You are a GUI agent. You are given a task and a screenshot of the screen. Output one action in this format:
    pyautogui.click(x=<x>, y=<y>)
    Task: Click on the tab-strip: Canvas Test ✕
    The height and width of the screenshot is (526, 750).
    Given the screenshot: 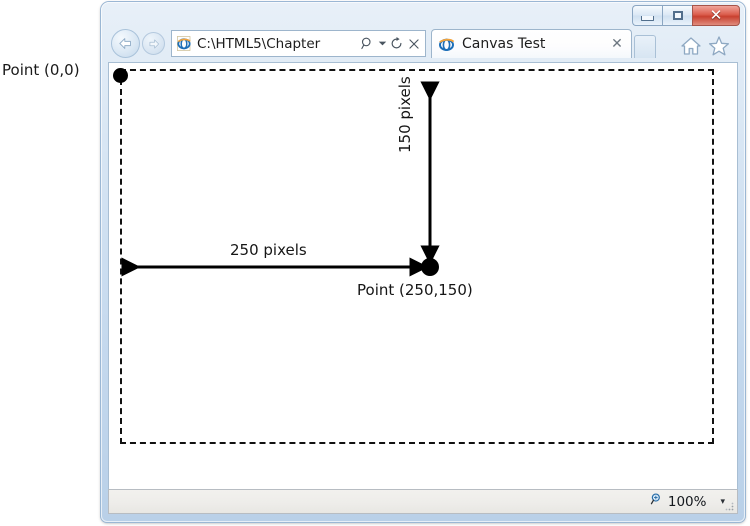 What is the action you would take?
    pyautogui.click(x=586, y=44)
    